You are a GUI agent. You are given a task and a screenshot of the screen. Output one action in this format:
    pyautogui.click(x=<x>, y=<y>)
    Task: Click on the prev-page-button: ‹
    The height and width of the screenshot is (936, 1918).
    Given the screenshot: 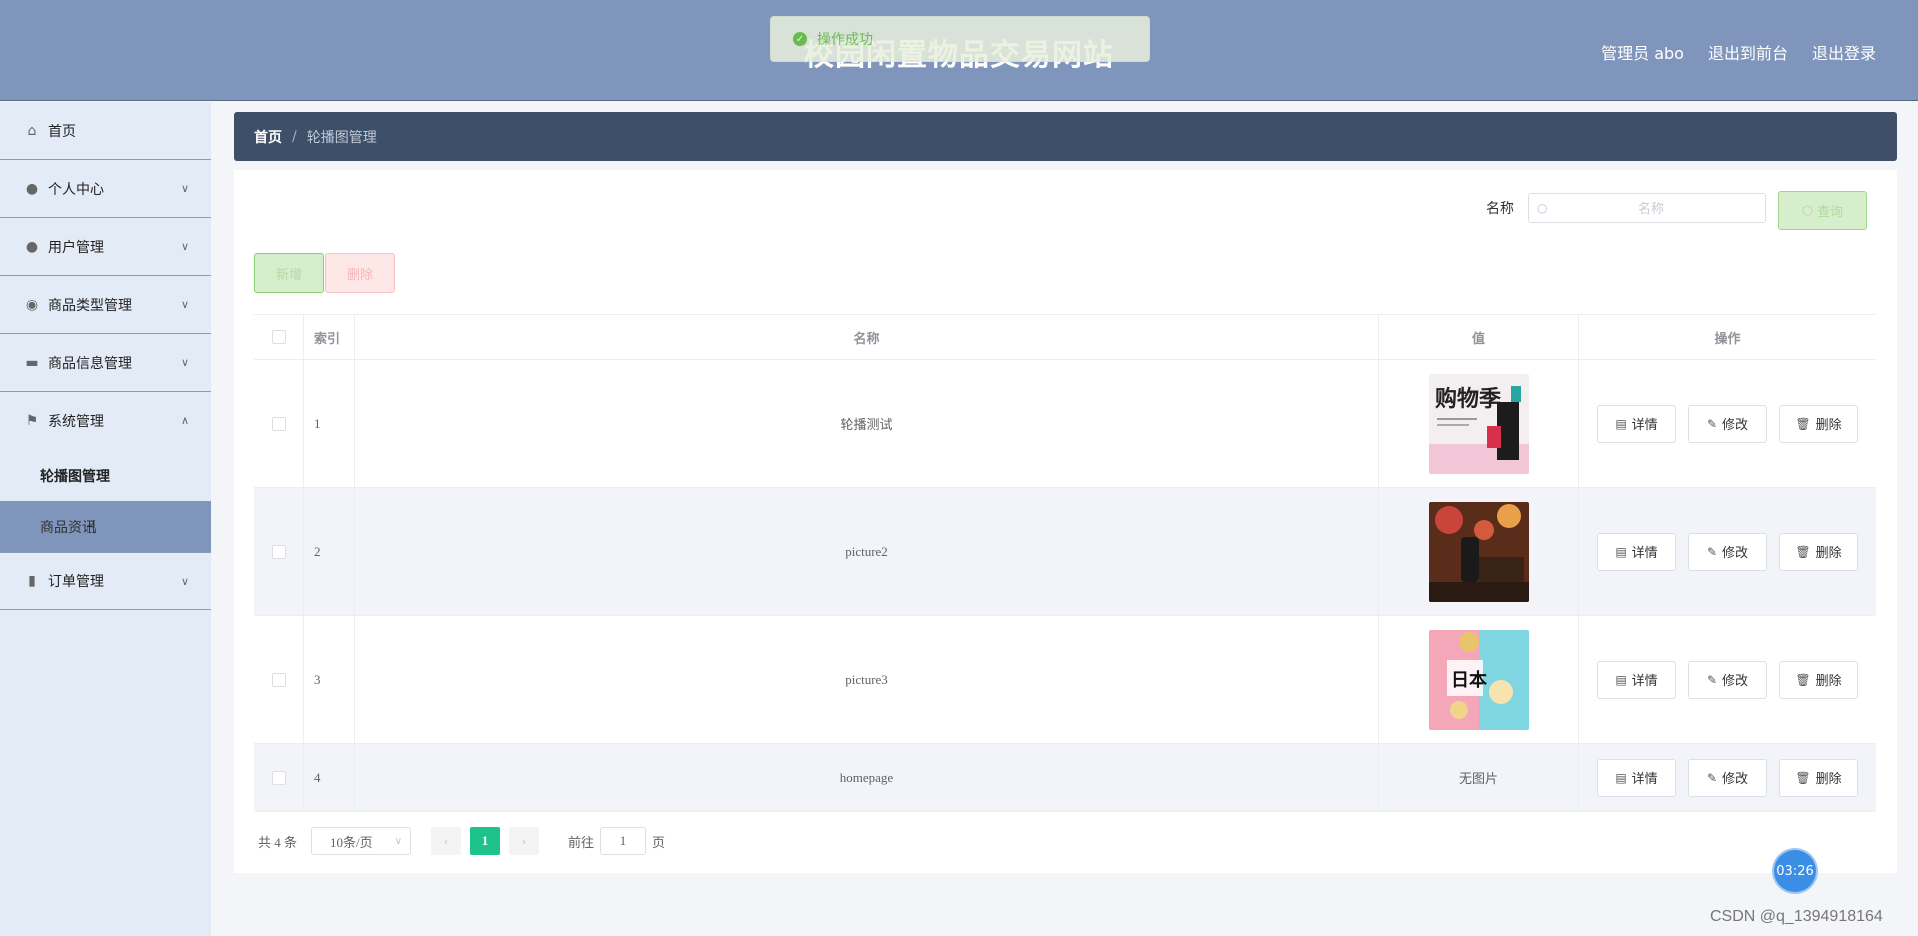 What is the action you would take?
    pyautogui.click(x=446, y=841)
    